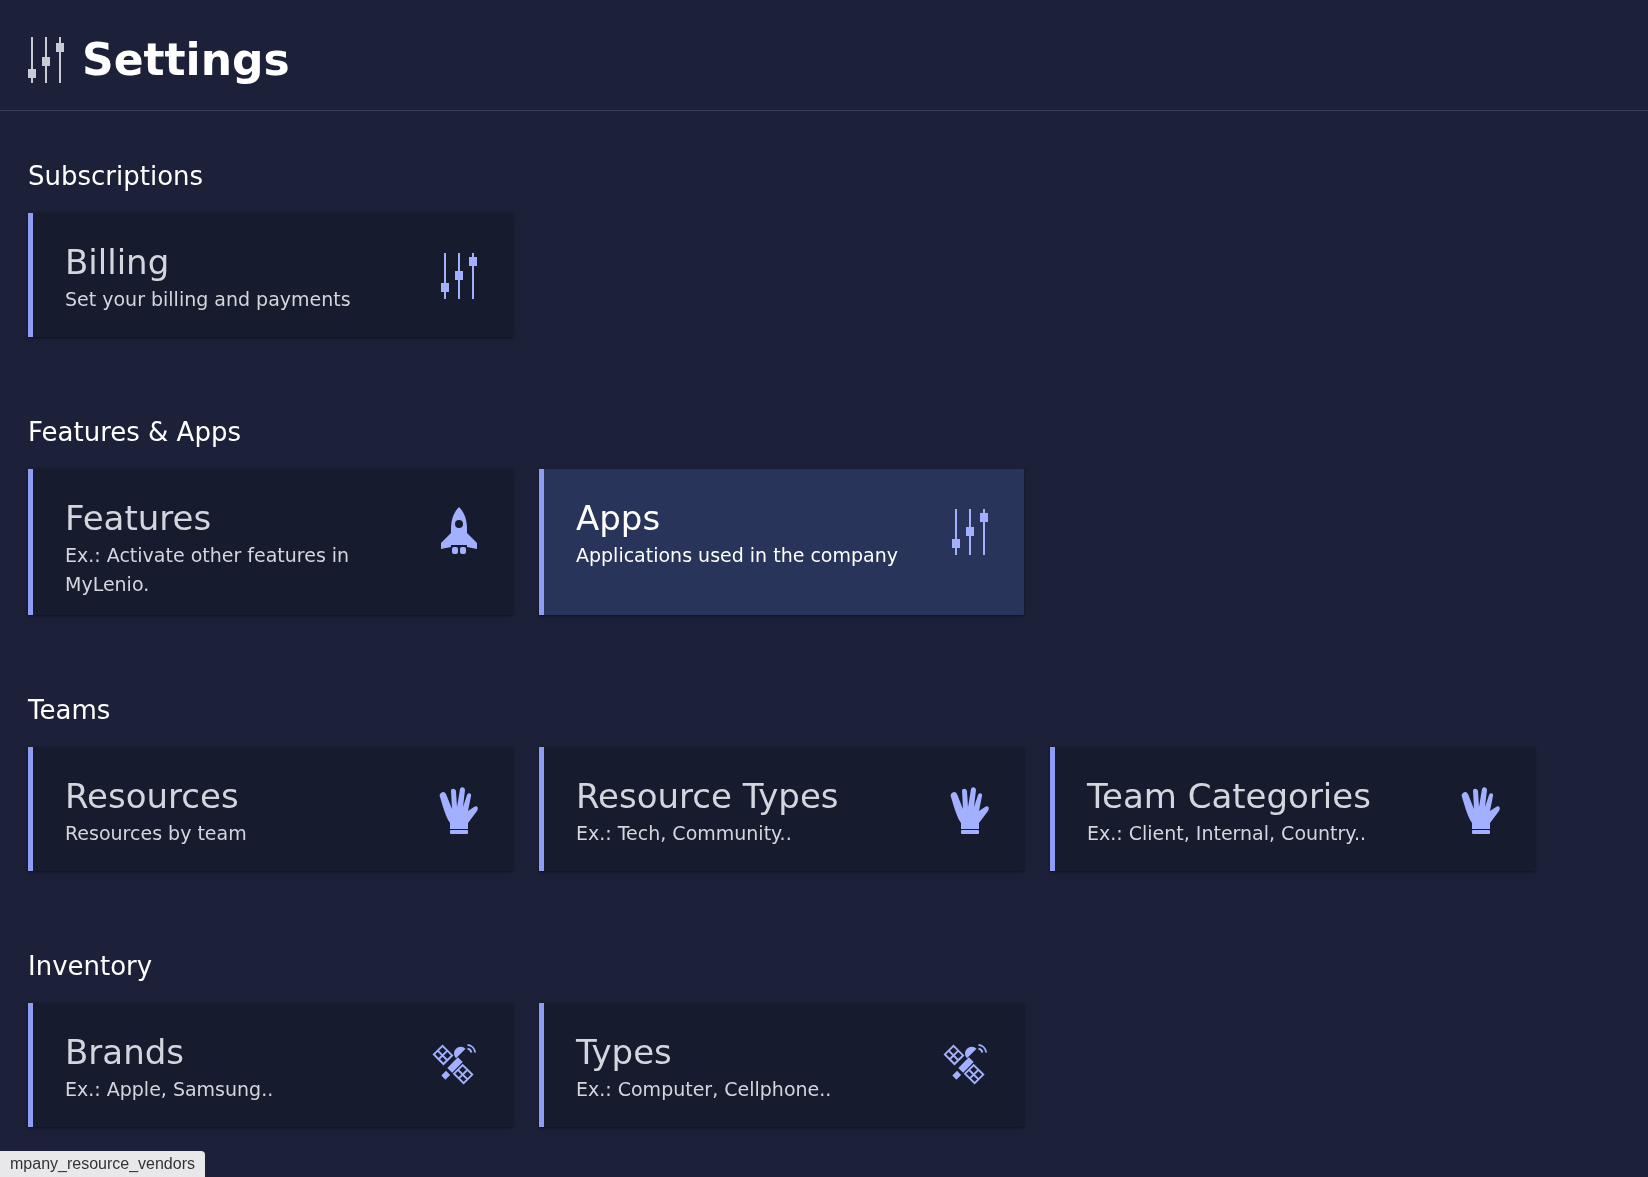 The width and height of the screenshot is (1648, 1177). What do you see at coordinates (186, 60) in the screenshot?
I see `page-title: Settings` at bounding box center [186, 60].